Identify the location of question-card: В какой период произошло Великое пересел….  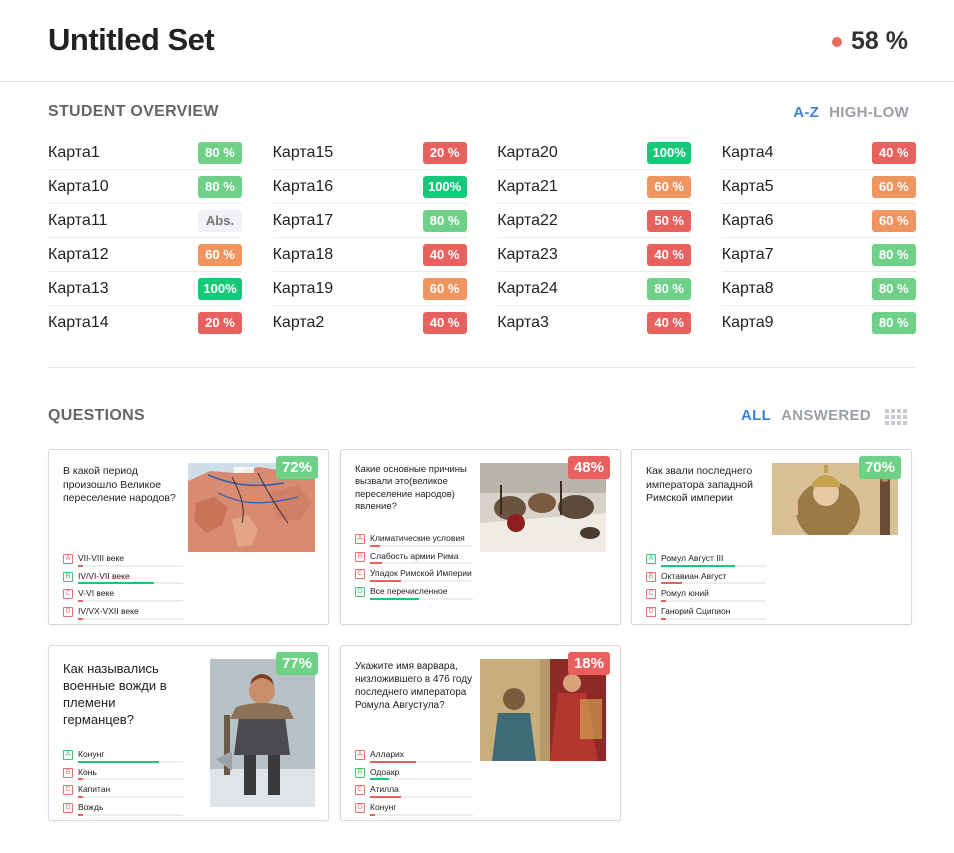
(188, 537).